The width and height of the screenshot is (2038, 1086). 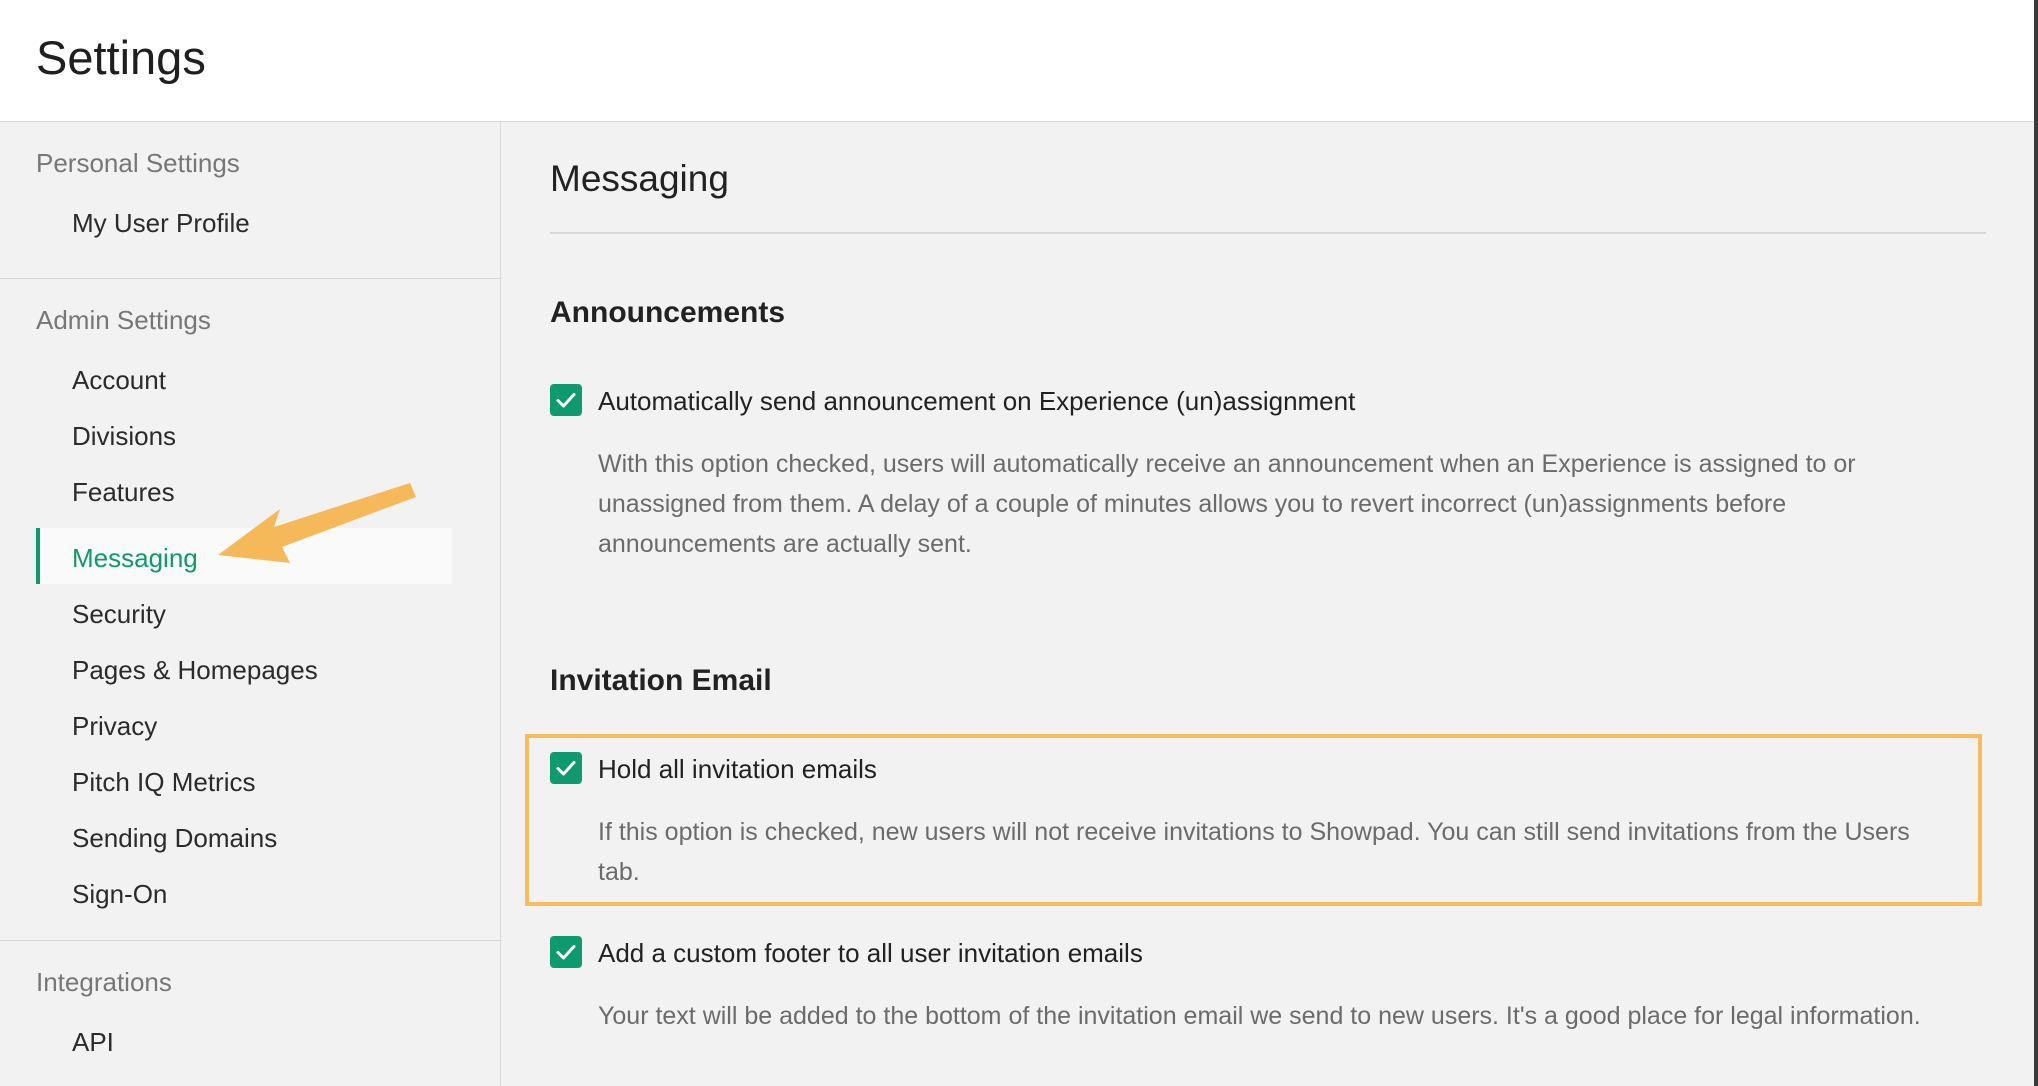 What do you see at coordinates (161, 223) in the screenshot?
I see `sidebar-item-my-user-profile: My User Profile` at bounding box center [161, 223].